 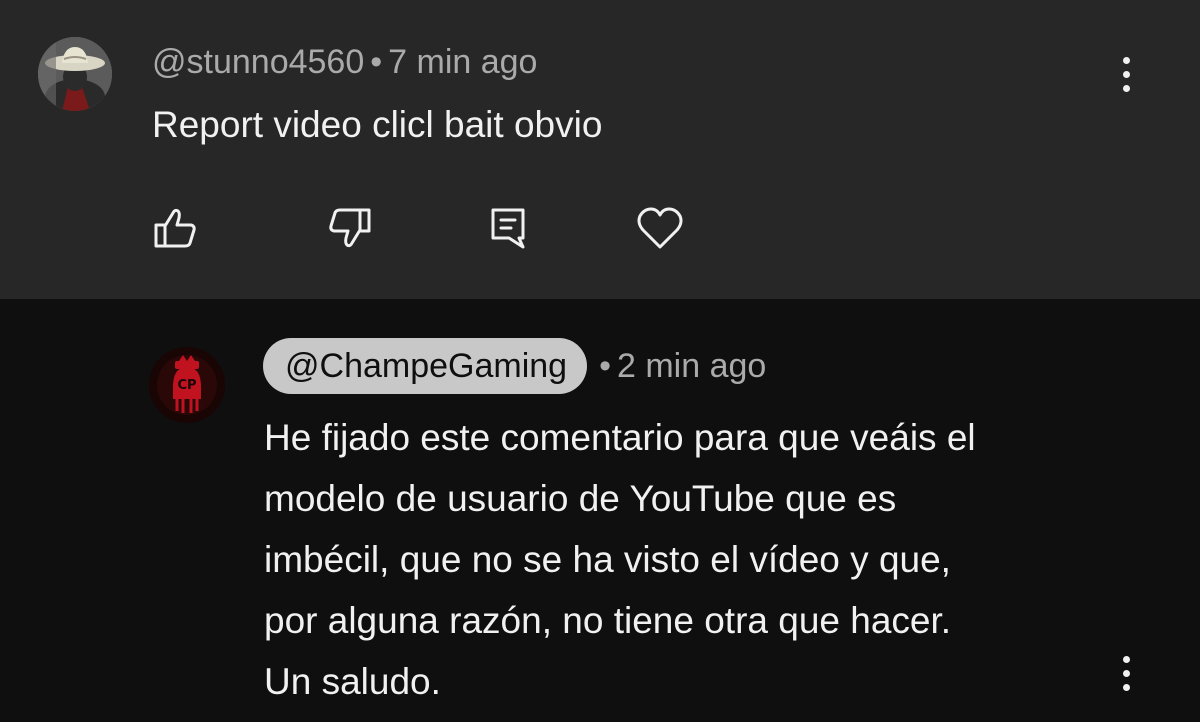 I want to click on comment-actions, so click(x=600, y=228).